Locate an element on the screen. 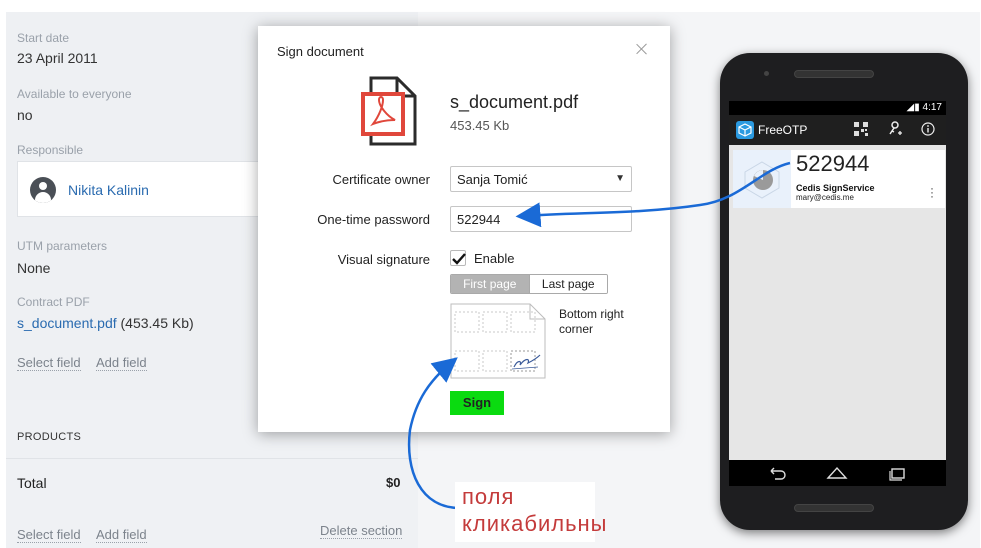 The height and width of the screenshot is (548, 981). dropdown-caret-icon: ▼ is located at coordinates (620, 178).